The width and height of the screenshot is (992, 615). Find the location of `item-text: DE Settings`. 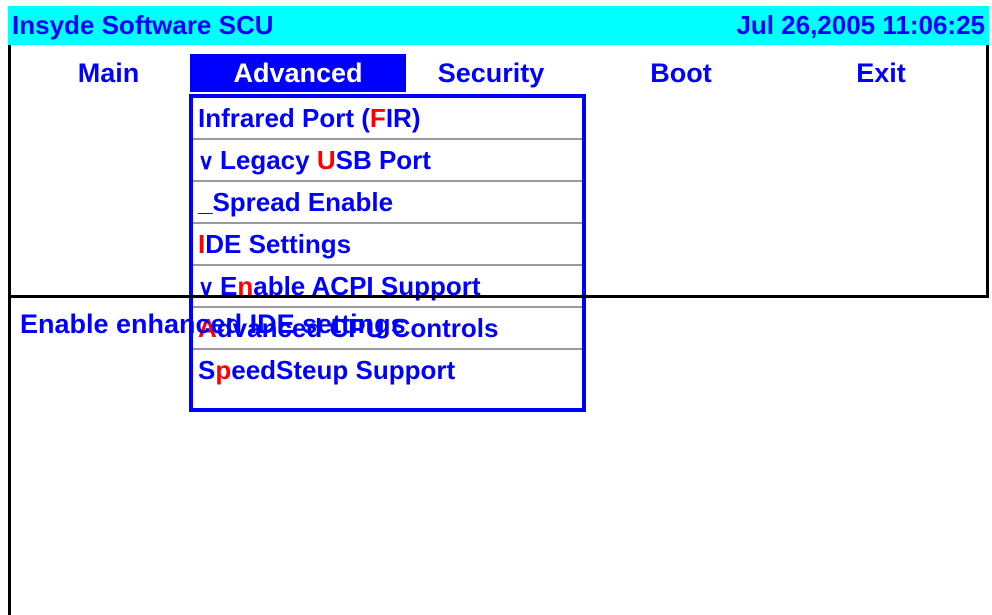

item-text: DE Settings is located at coordinates (278, 244).